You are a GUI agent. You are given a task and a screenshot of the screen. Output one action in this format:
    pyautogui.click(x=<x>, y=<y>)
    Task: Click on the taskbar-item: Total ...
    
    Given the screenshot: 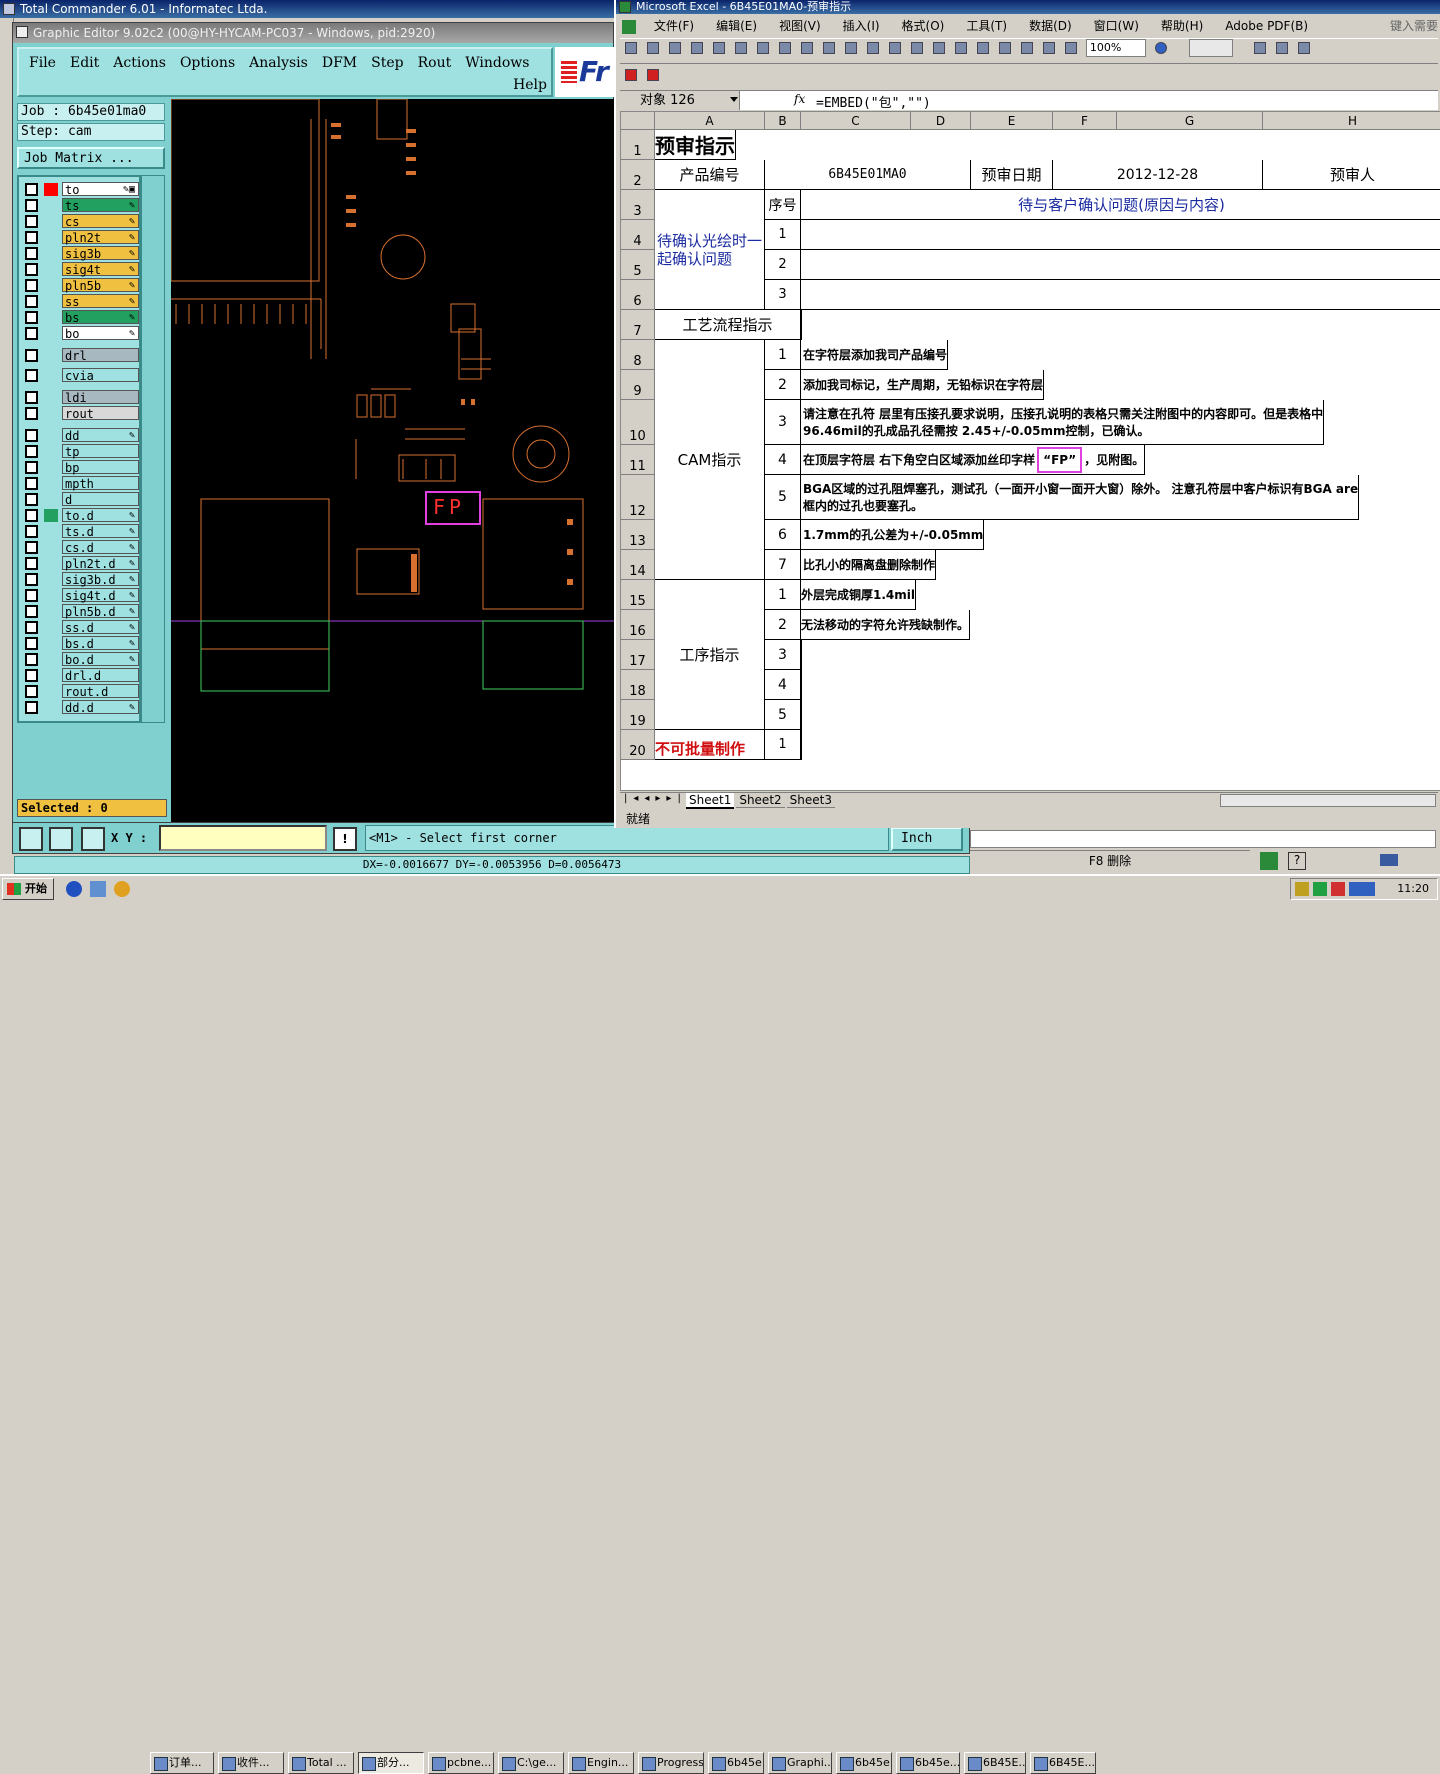 What is the action you would take?
    pyautogui.click(x=321, y=1763)
    